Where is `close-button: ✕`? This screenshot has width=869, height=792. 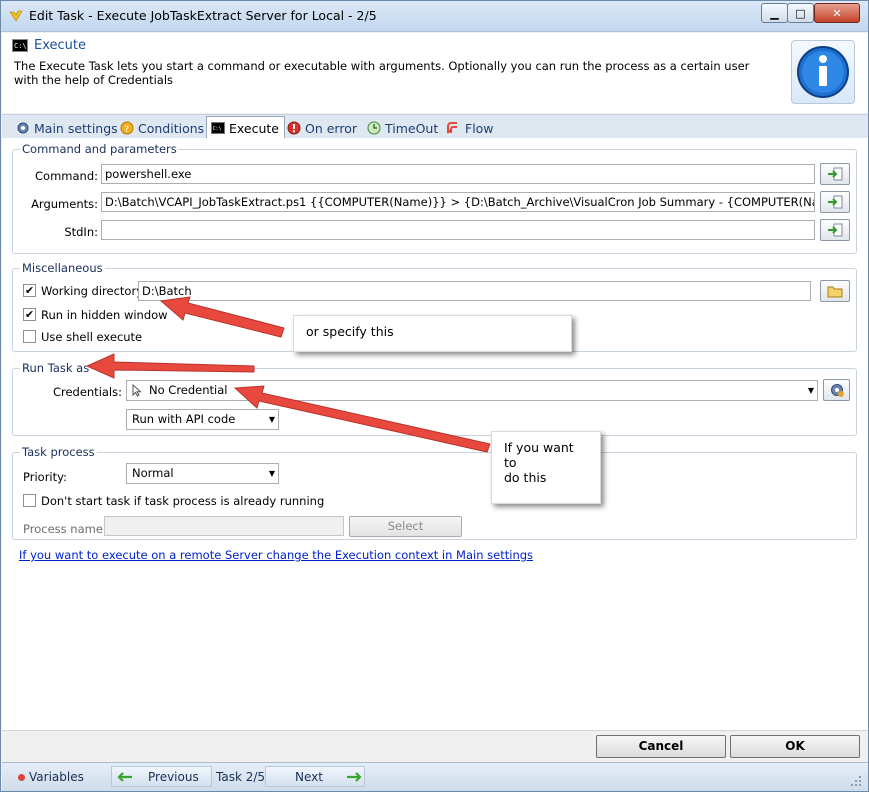
close-button: ✕ is located at coordinates (837, 13).